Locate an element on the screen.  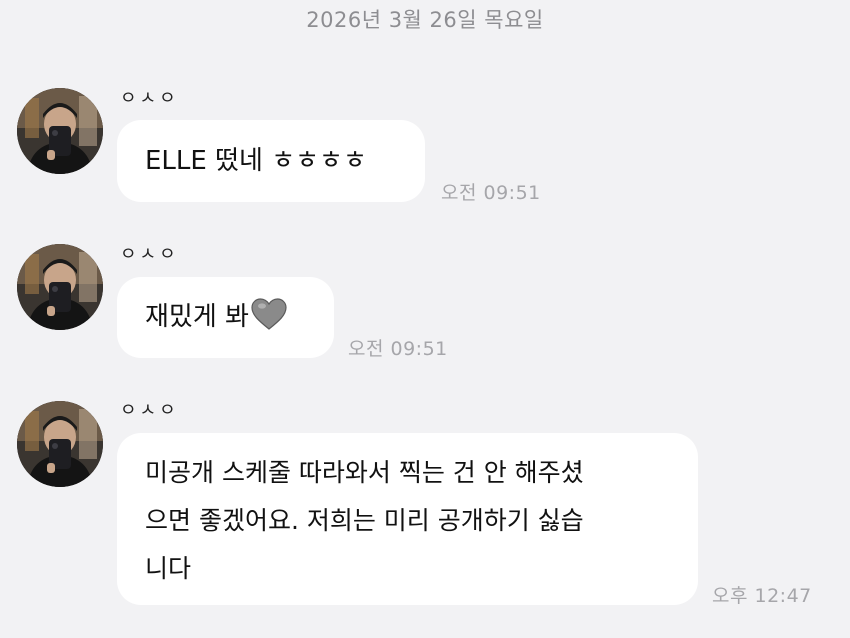
message-text: ELLE 떴네 ㅎㅎㅎㅎ is located at coordinates (256, 161).